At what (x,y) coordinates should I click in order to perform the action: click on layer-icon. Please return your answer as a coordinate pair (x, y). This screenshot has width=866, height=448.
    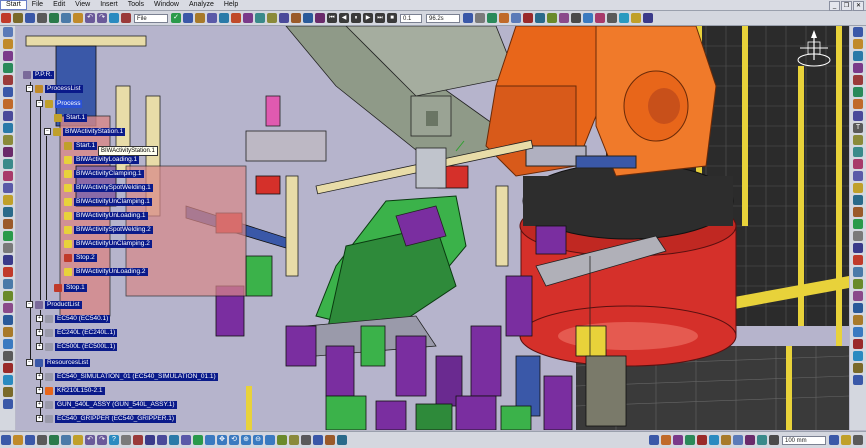
    Looking at the image, I should click on (212, 18).